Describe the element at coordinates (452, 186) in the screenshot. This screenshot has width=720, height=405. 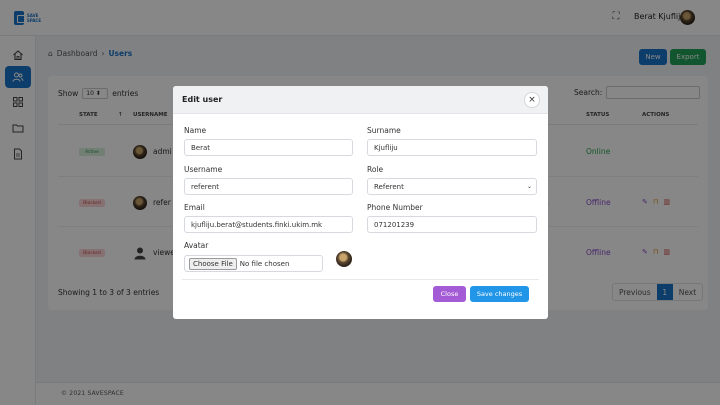
I see `role-select: Referent ⌄` at that location.